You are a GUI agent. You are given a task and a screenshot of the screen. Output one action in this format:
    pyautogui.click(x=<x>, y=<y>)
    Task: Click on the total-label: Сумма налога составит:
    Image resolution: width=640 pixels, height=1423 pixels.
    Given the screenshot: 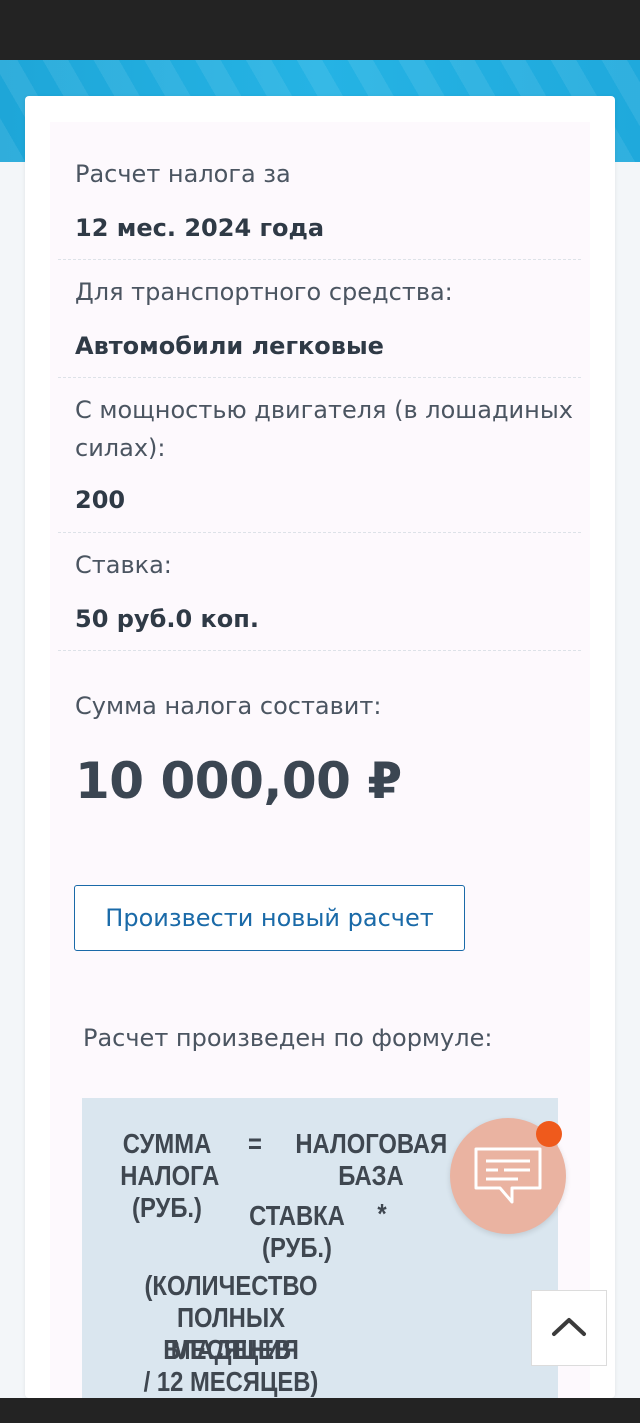 What is the action you would take?
    pyautogui.click(x=228, y=706)
    